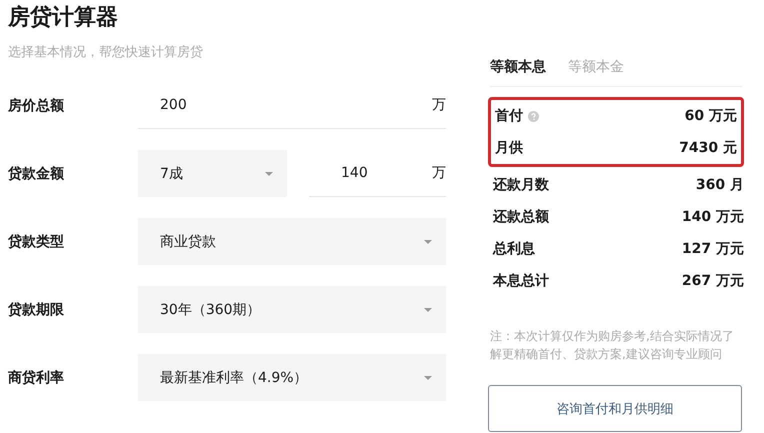 The height and width of the screenshot is (433, 764). What do you see at coordinates (292, 377) in the screenshot?
I see `select-field: 最新基准利率（4.9%）` at bounding box center [292, 377].